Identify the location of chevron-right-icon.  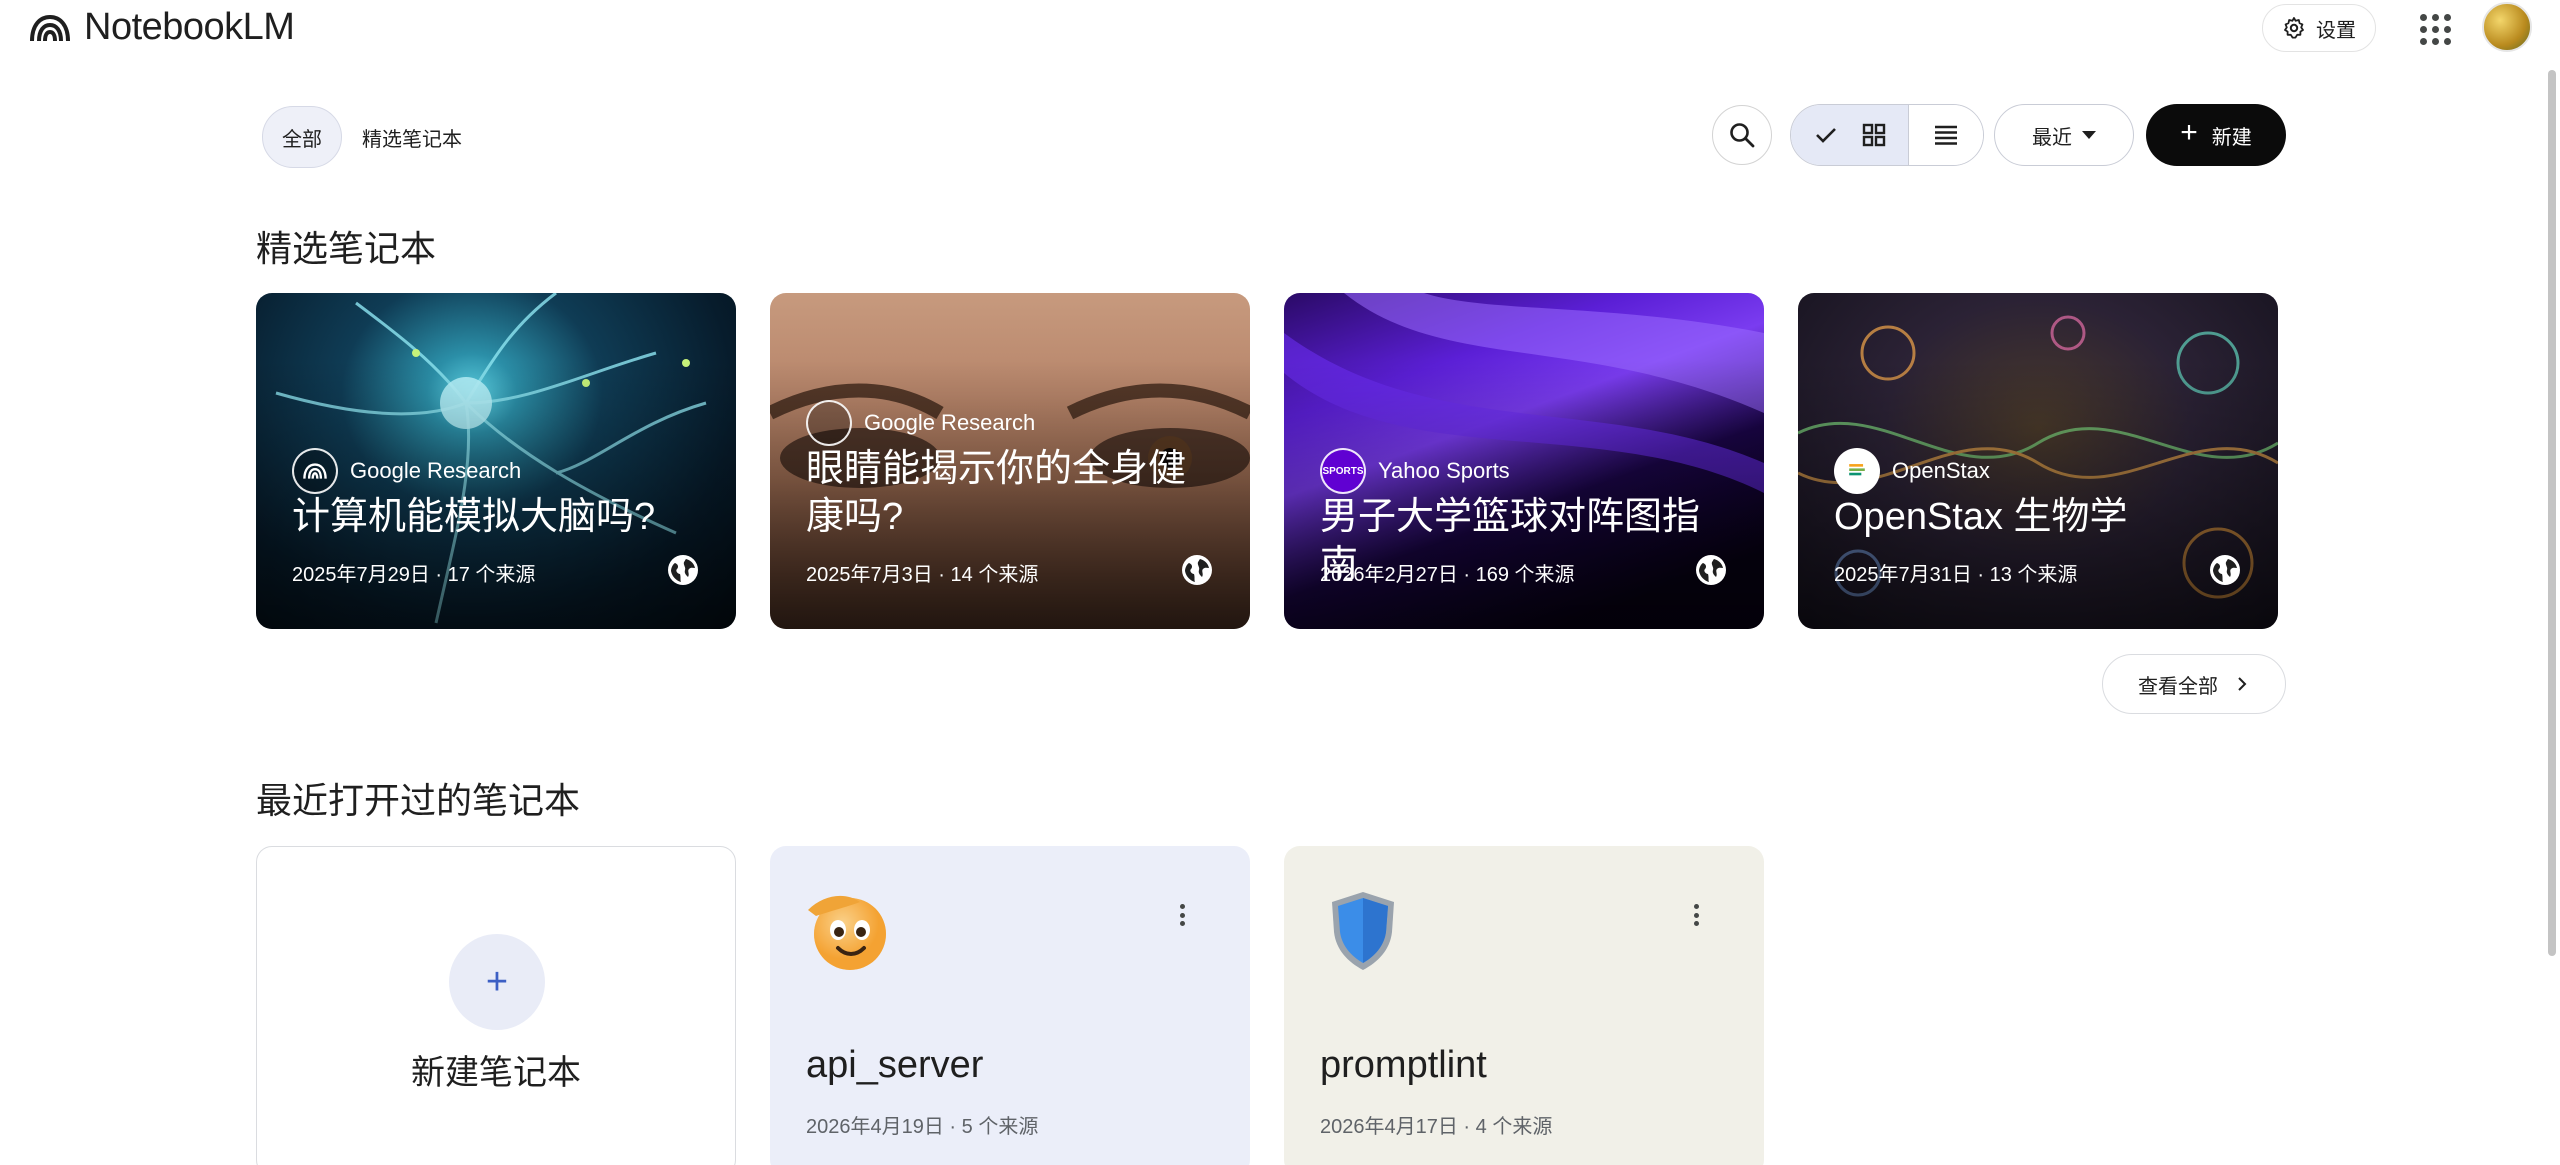
(2242, 684).